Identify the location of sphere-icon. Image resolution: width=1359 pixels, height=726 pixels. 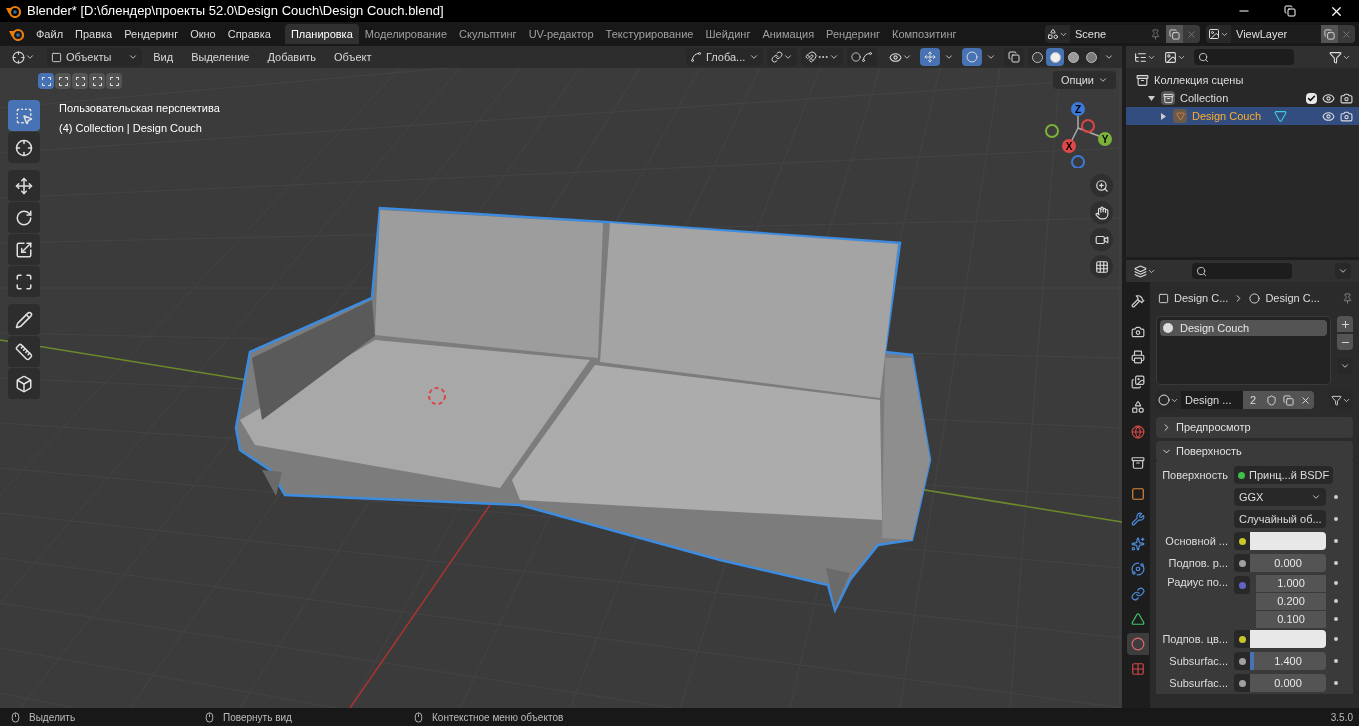
(1164, 400).